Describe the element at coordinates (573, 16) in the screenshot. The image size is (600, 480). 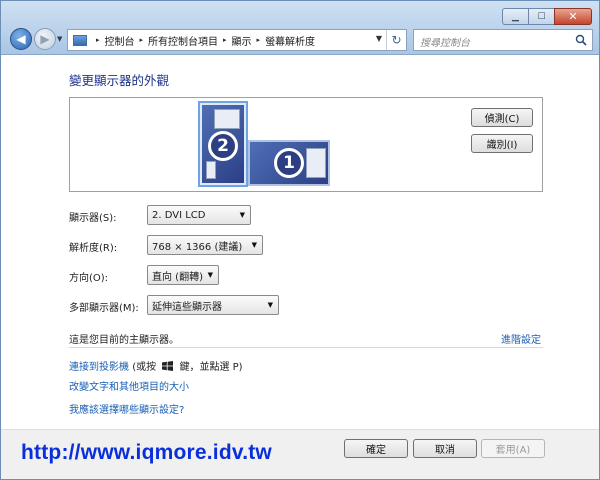
I see `close-button: ✕` at that location.